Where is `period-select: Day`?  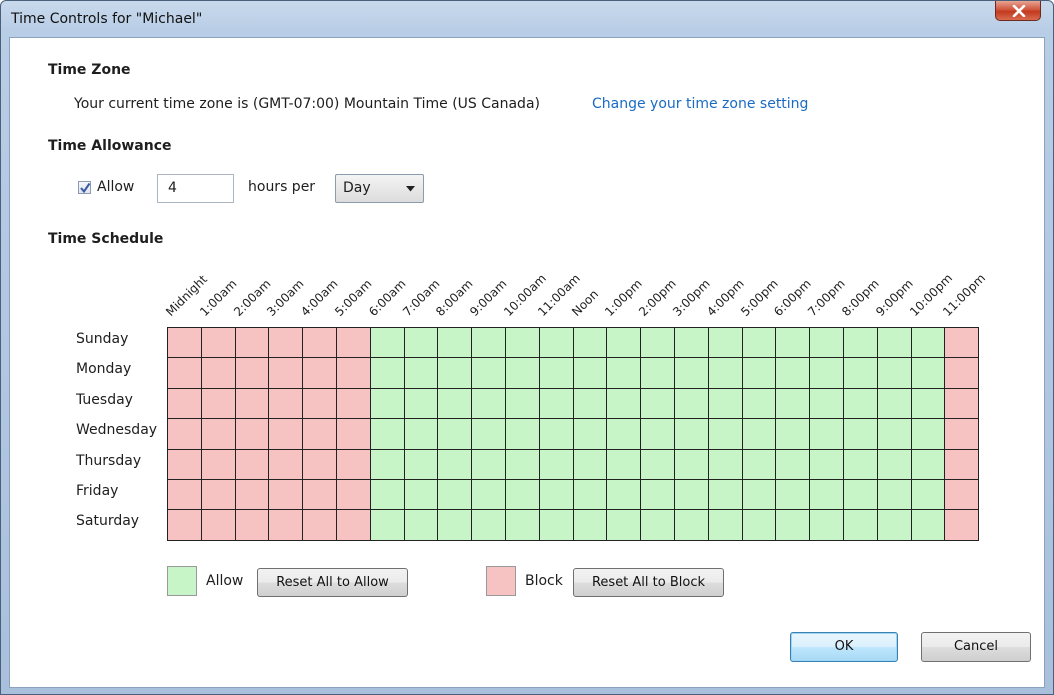 period-select: Day is located at coordinates (379, 188).